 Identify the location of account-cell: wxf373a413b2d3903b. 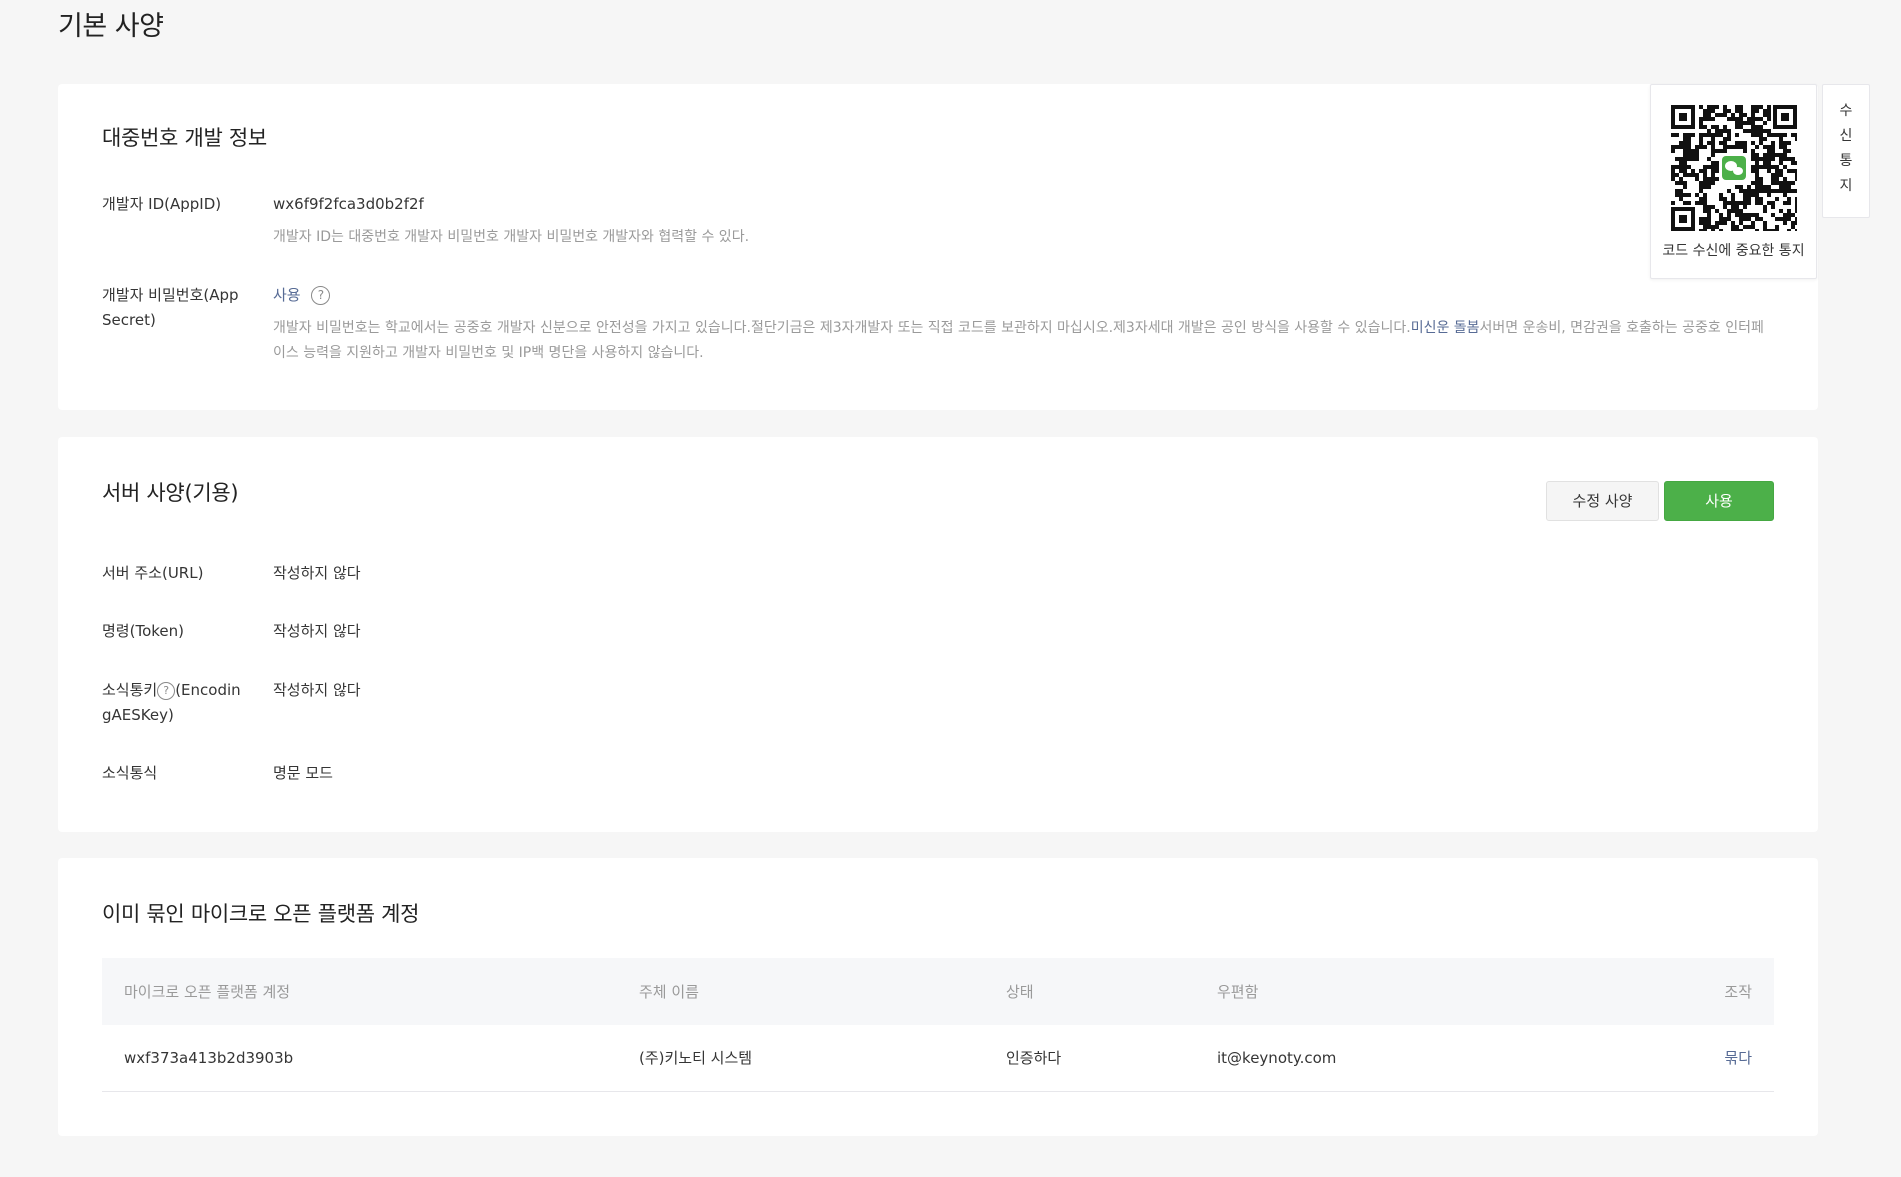
(209, 1057).